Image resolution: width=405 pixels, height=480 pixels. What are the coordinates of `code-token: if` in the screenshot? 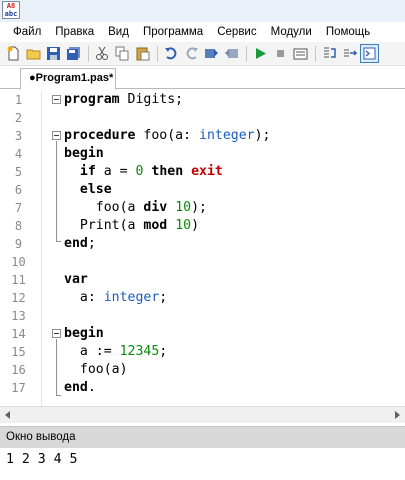 It's located at (87, 171).